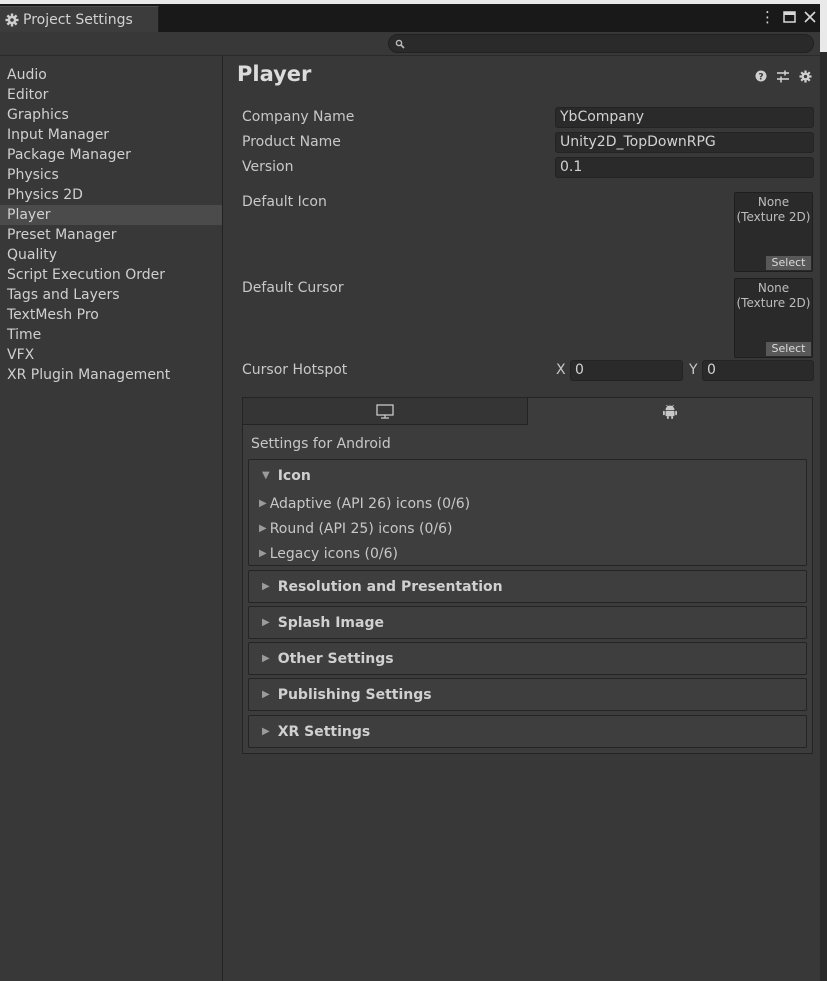  What do you see at coordinates (335, 658) in the screenshot?
I see `section-title: Other Settings` at bounding box center [335, 658].